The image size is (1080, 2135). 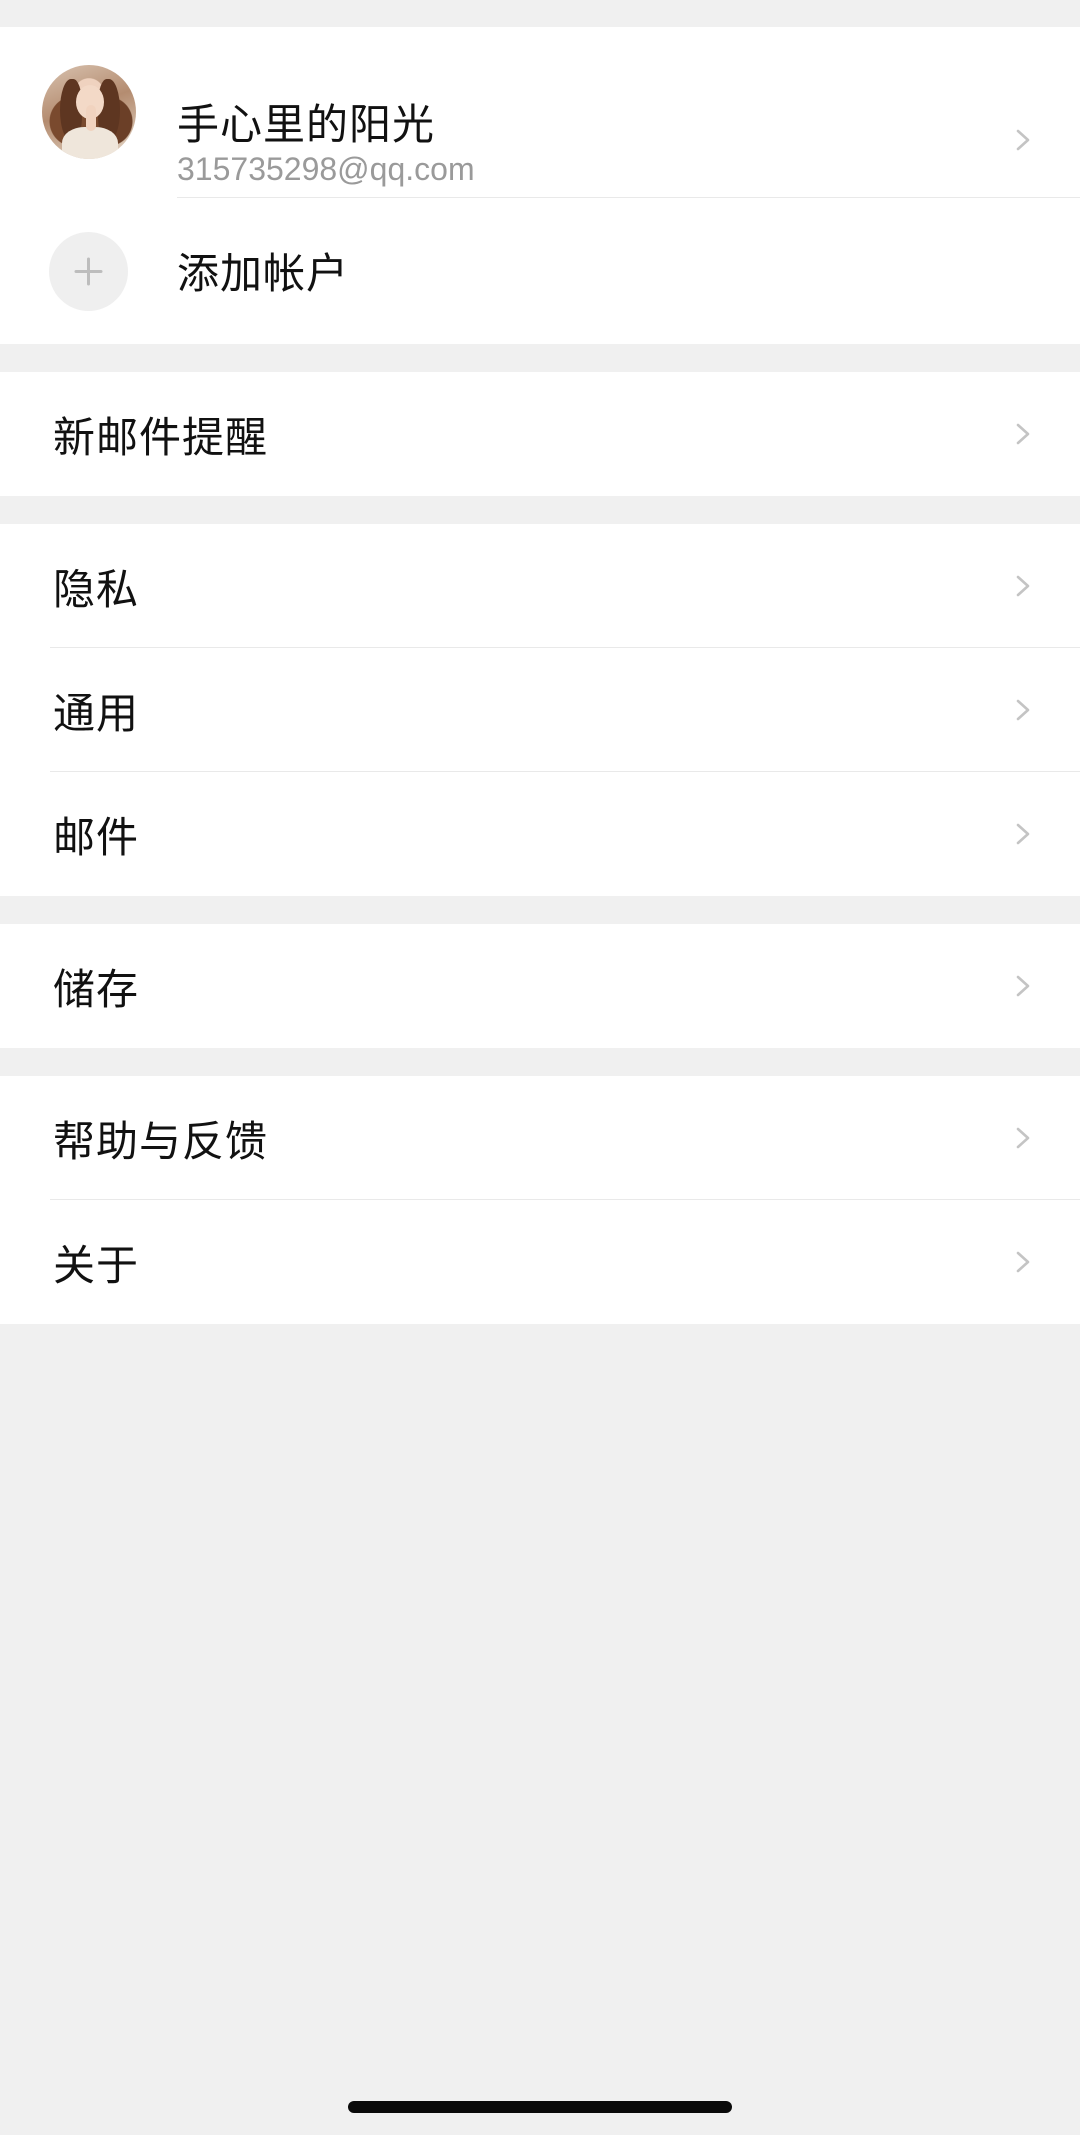 What do you see at coordinates (96, 989) in the screenshot?
I see `storage-label: 储存` at bounding box center [96, 989].